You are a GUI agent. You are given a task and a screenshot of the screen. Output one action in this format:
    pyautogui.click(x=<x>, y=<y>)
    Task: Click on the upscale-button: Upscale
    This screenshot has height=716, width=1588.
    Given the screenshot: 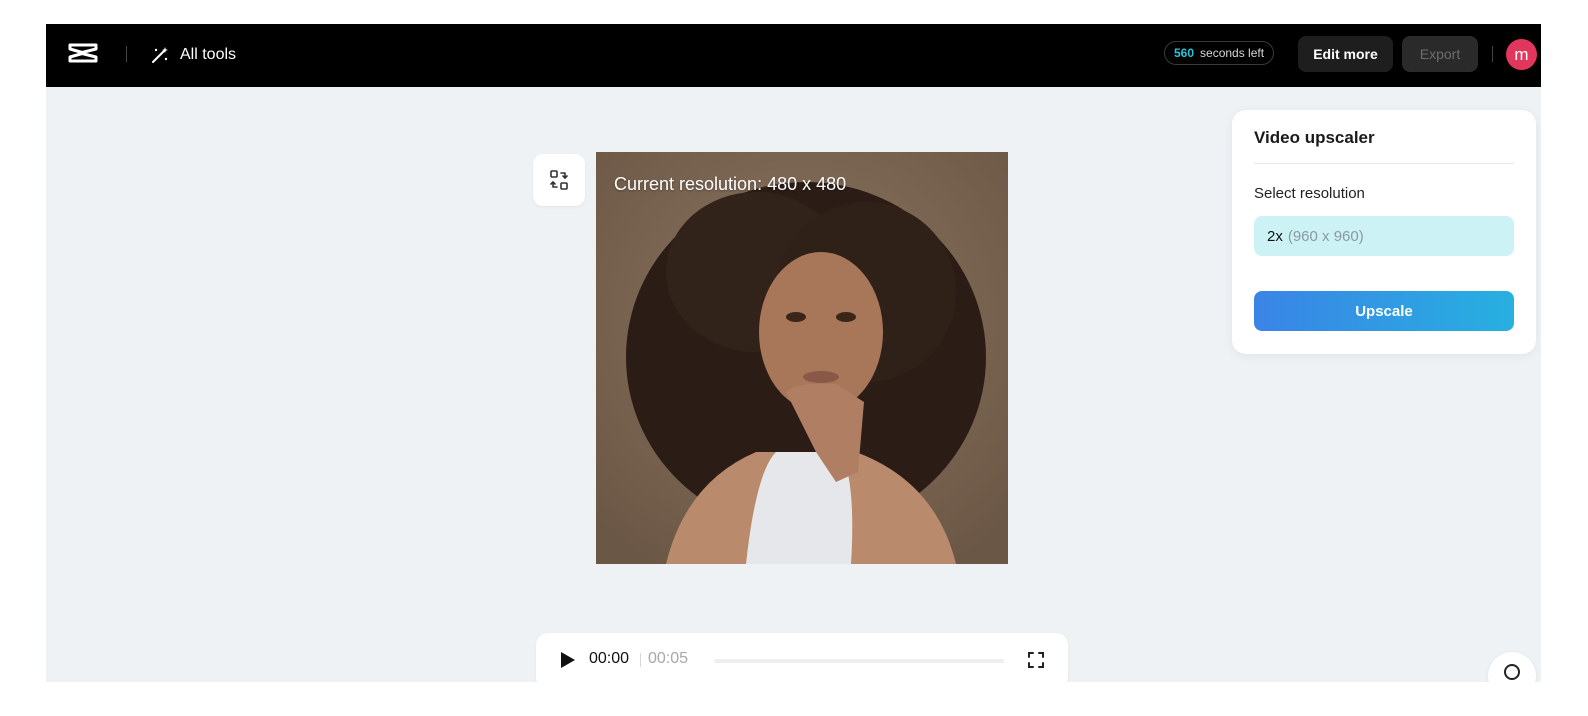 What is the action you would take?
    pyautogui.click(x=1384, y=311)
    